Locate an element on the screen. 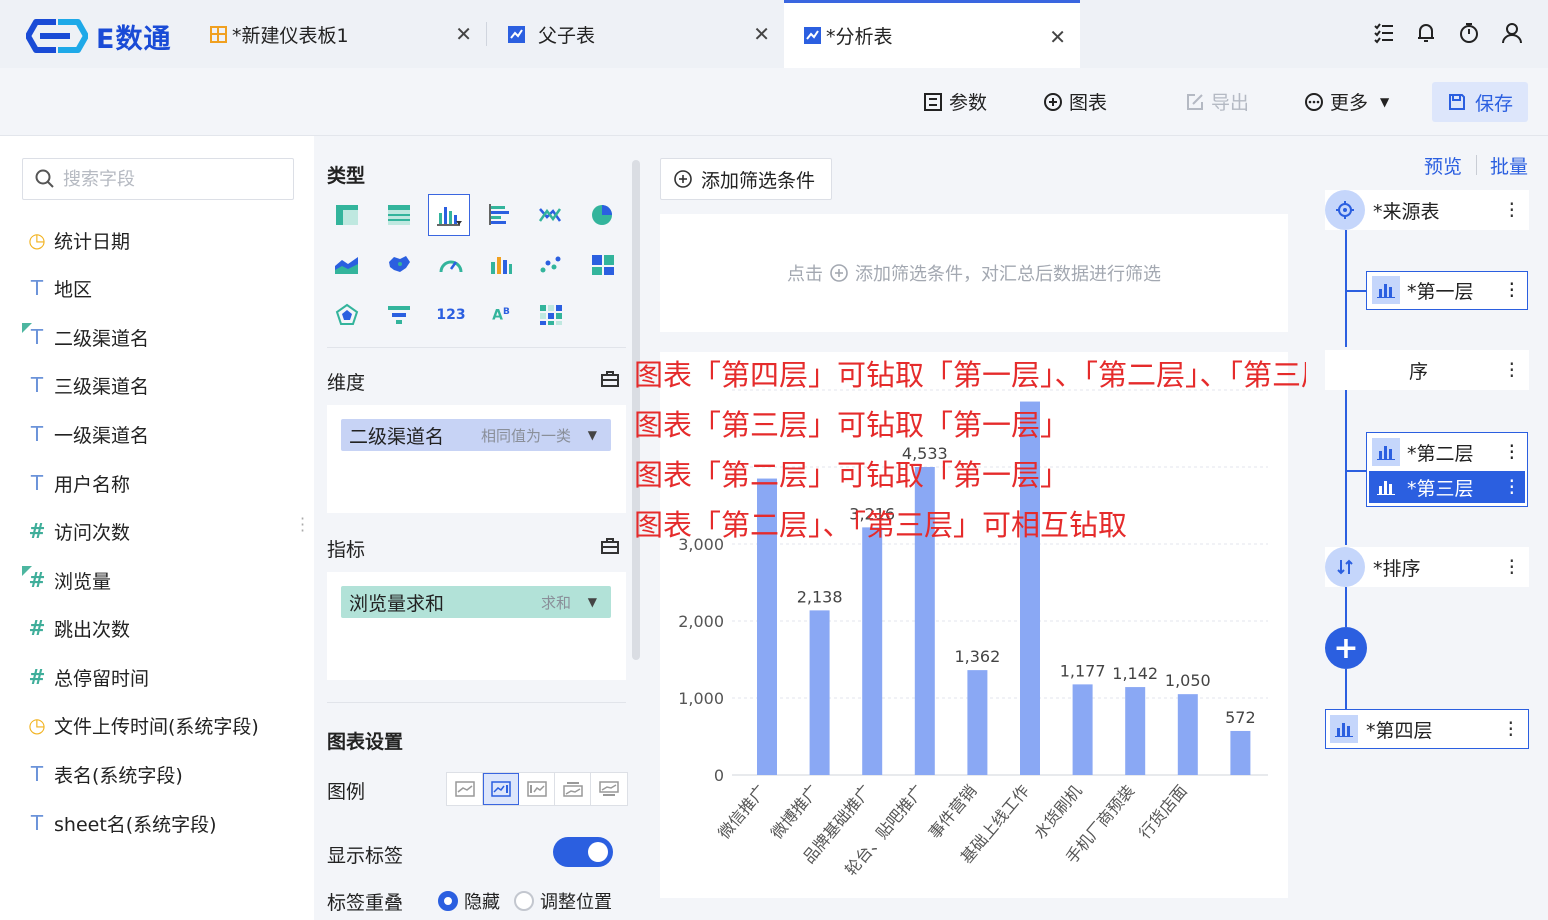 This screenshot has height=920, width=1548. show-label-label: 显示标签 is located at coordinates (365, 856).